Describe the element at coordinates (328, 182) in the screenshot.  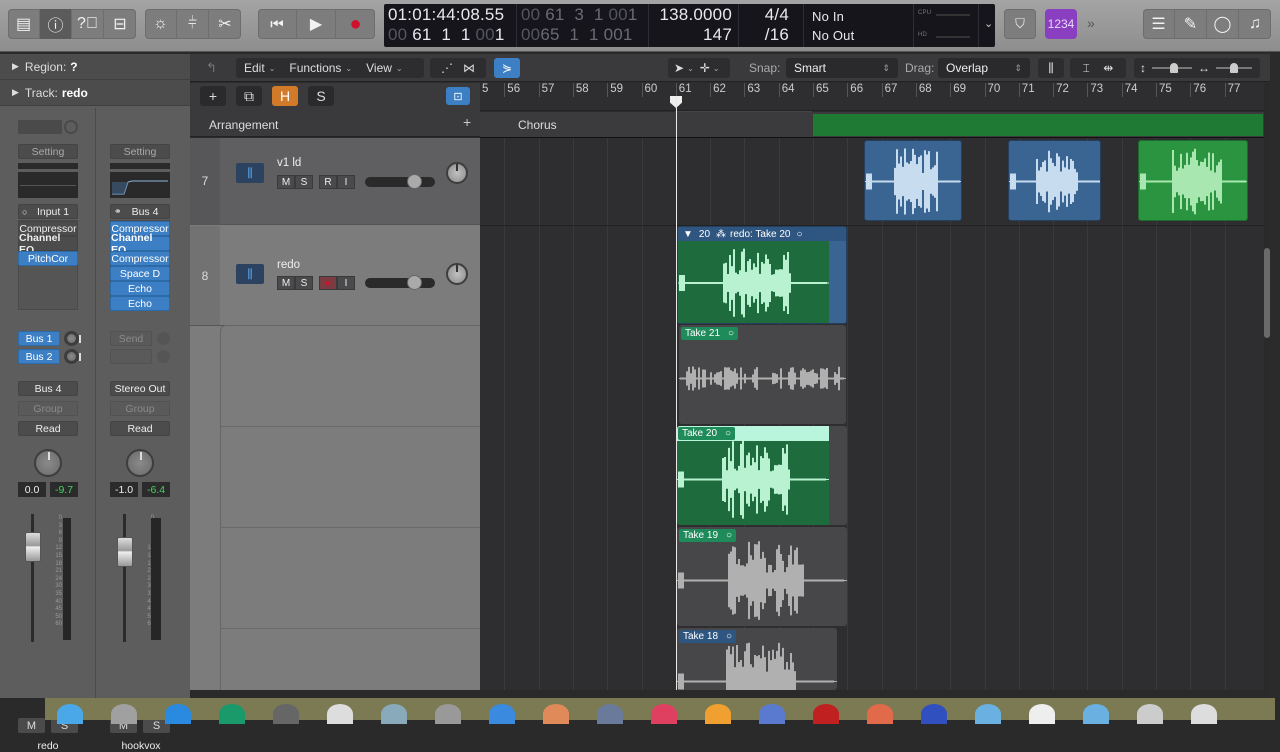
I see `record-button: R` at that location.